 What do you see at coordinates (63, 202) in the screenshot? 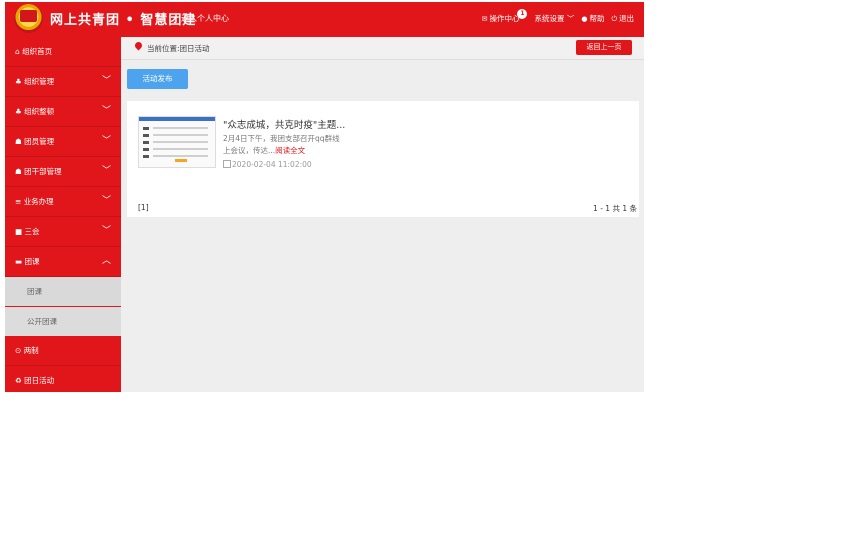
I see `sidebar-item-business: ≡ 业务办理 ﹀` at bounding box center [63, 202].